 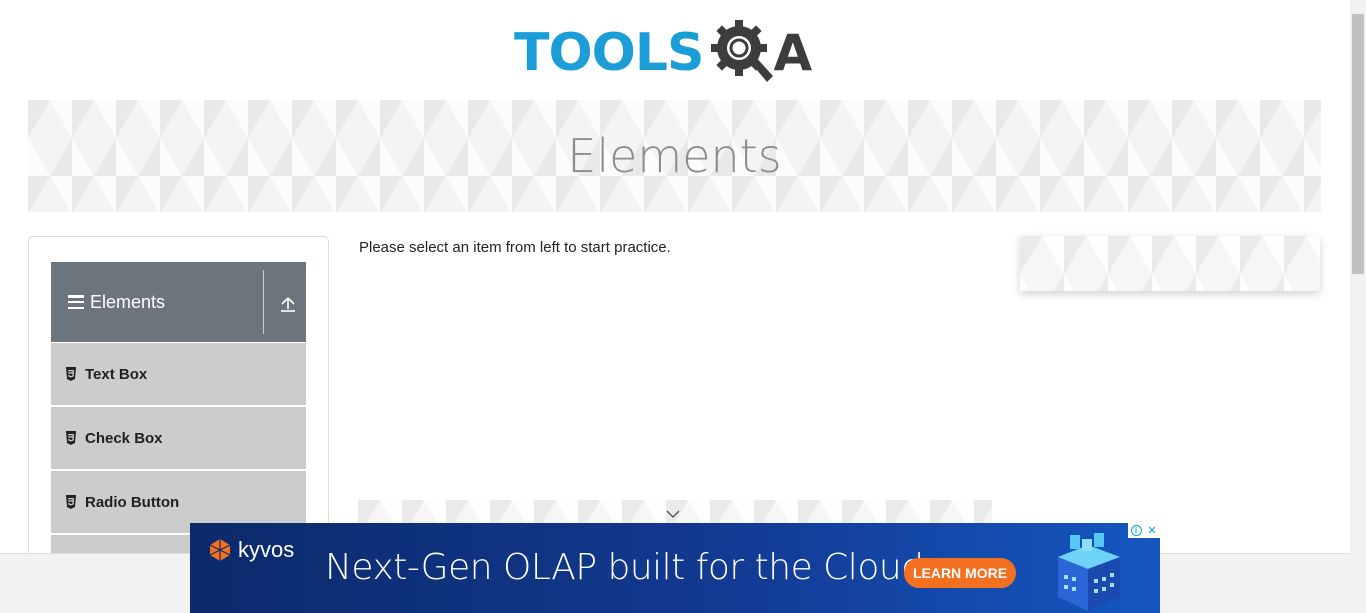 I want to click on cloud-cube-illustration-icon, so click(x=1089, y=572).